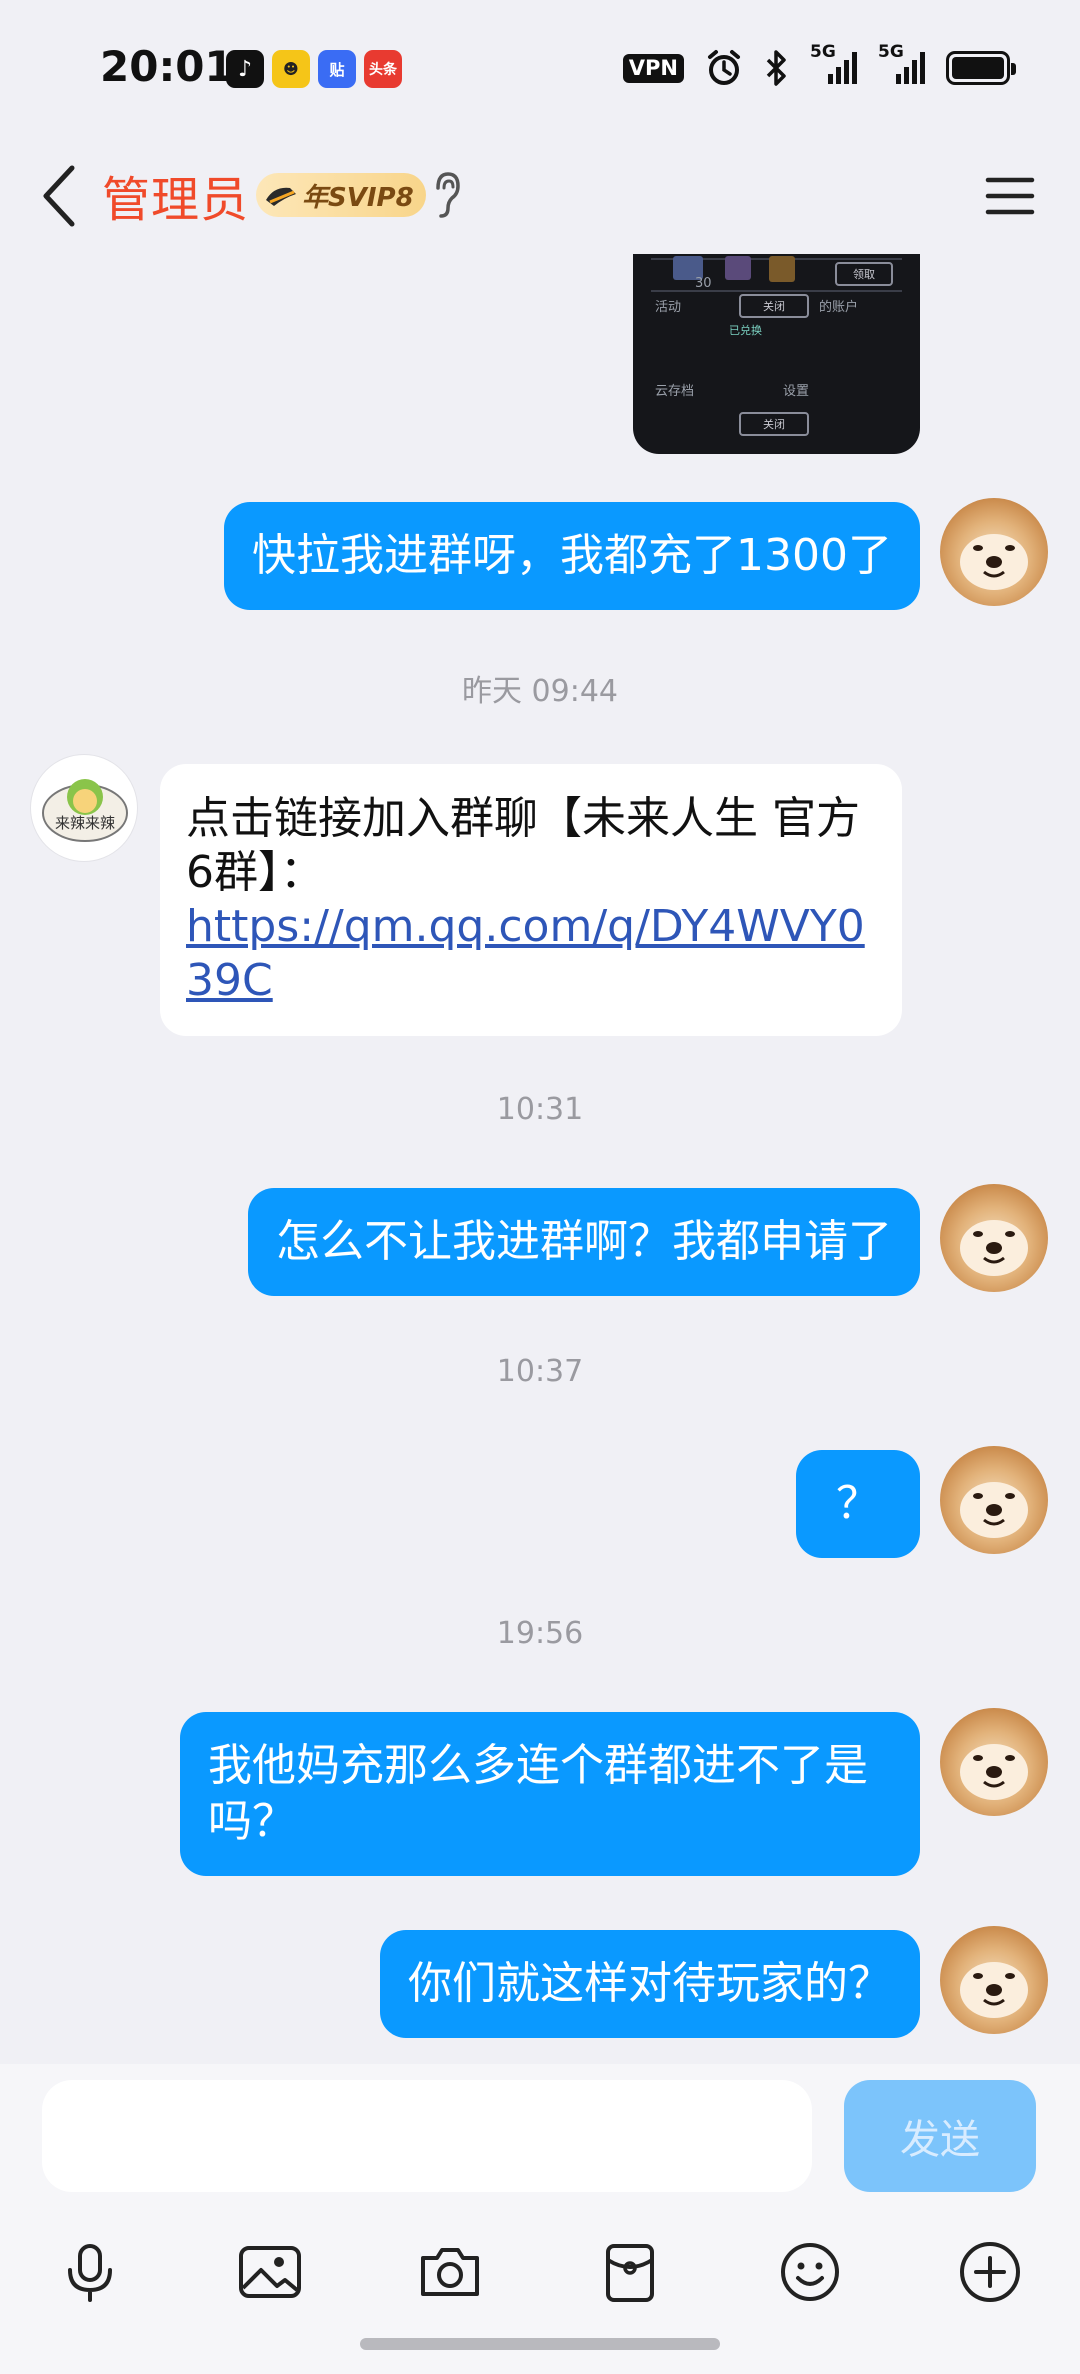 The height and width of the screenshot is (2374, 1080). What do you see at coordinates (540, 197) in the screenshot?
I see `chat-header: 管理员 年SVIP8` at bounding box center [540, 197].